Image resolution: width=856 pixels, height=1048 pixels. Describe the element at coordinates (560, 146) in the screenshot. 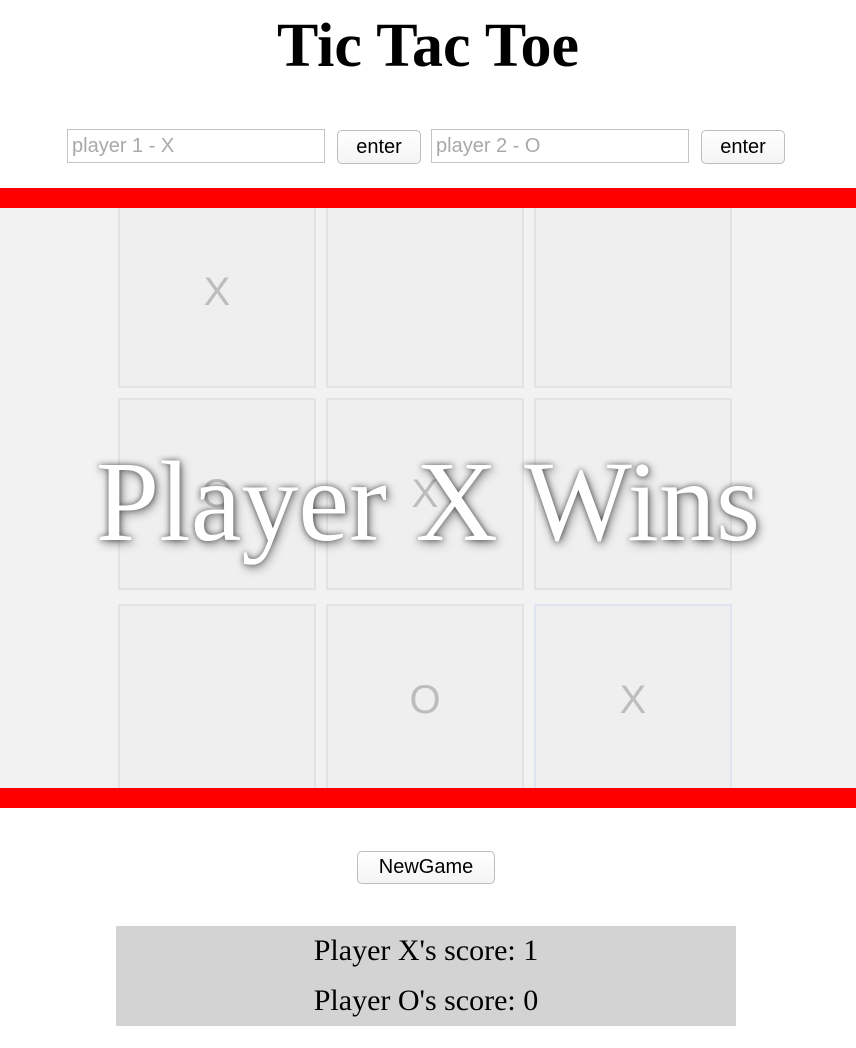

I see `player2-name-input` at that location.